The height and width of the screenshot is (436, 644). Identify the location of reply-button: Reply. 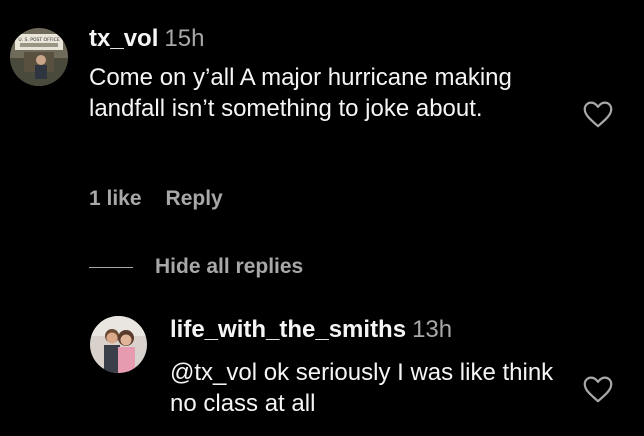
(194, 198).